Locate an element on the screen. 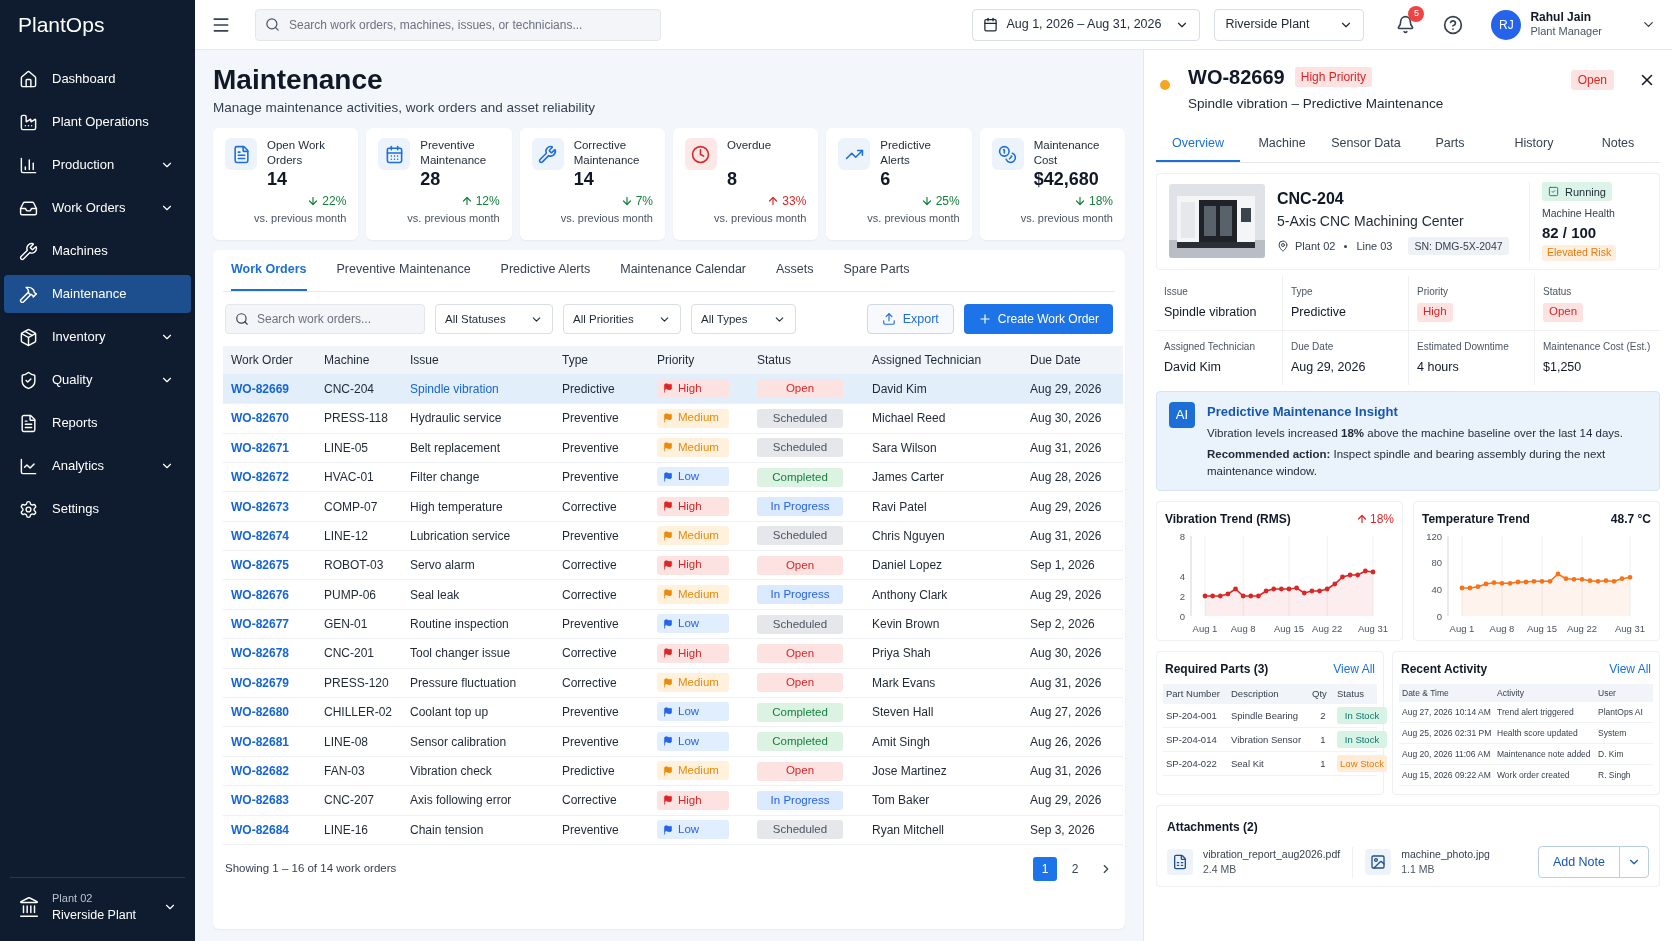 The width and height of the screenshot is (1672, 941). table-row: WO-82669 CNC-204 Spindle vibration Predictive High Open David Kim Aug 29, 2026 is located at coordinates (673, 389).